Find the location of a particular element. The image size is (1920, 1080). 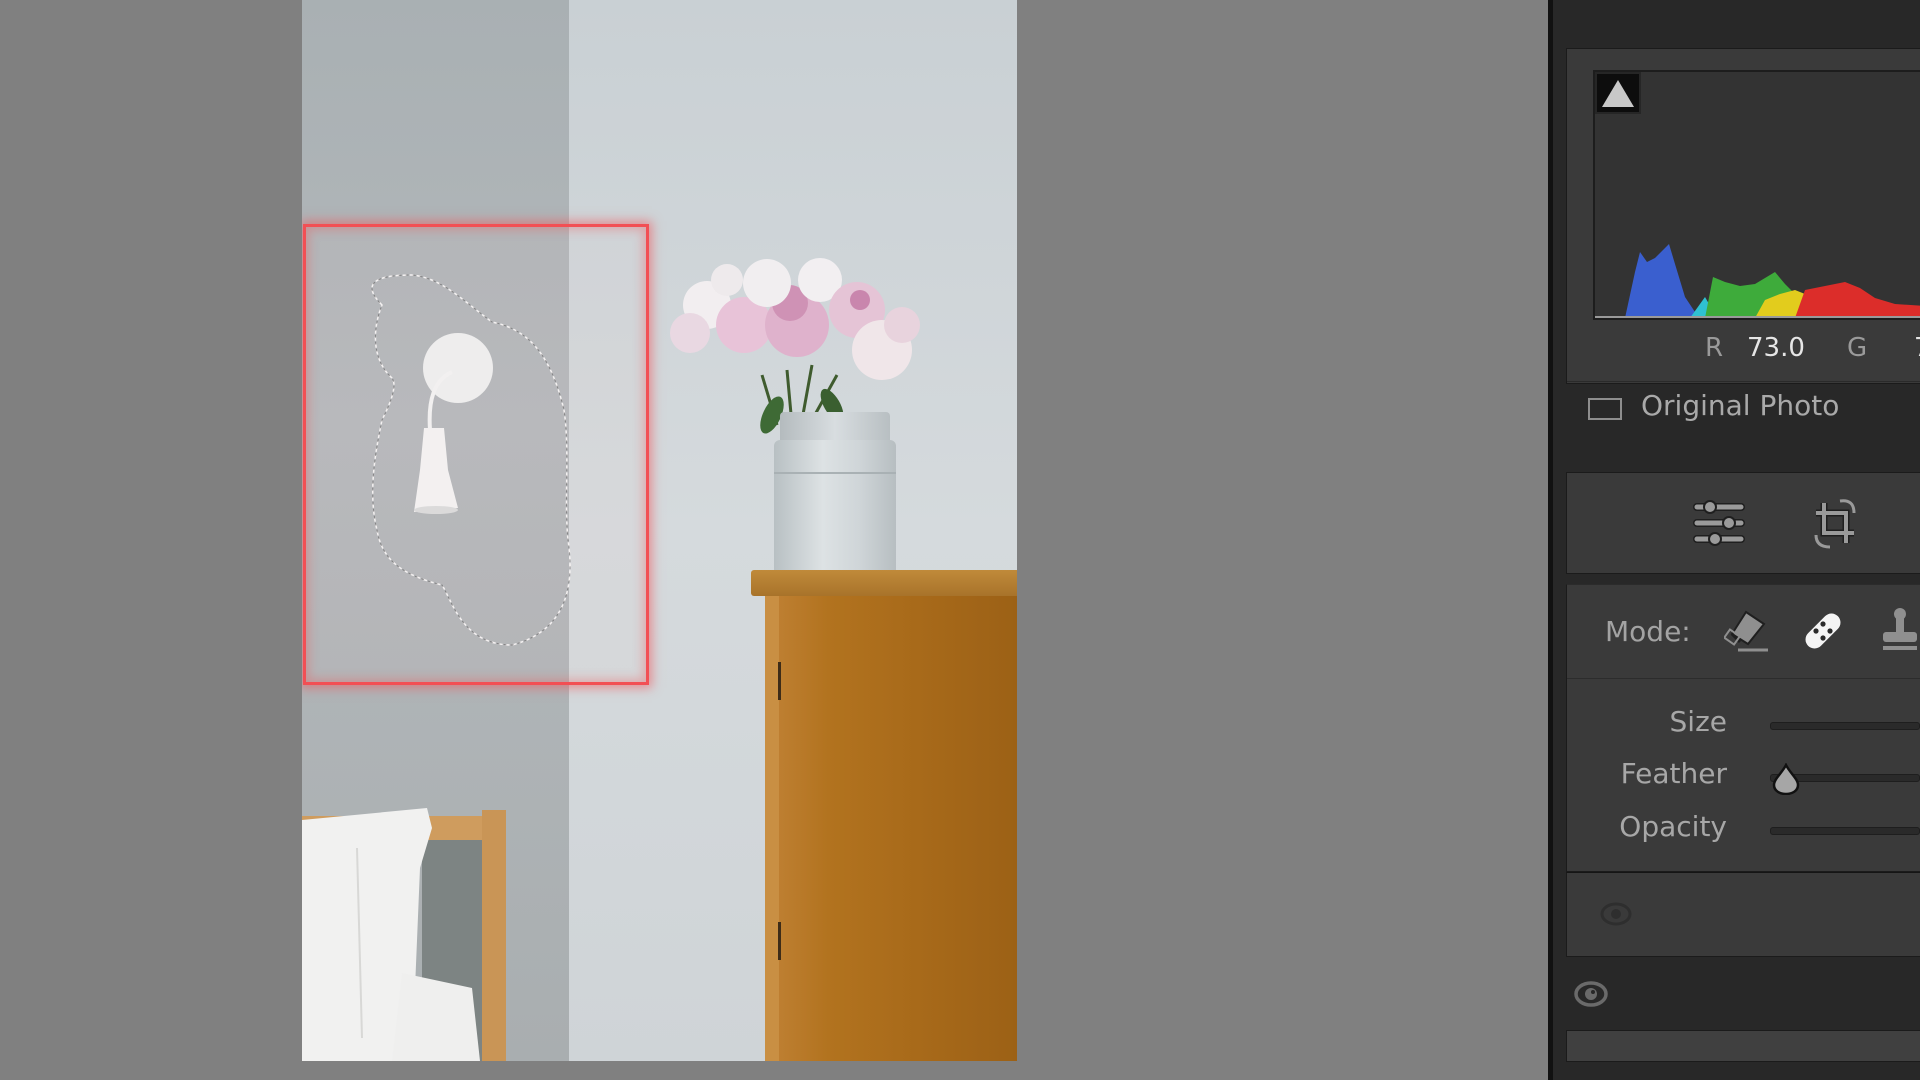

feather-label: Feather is located at coordinates (1673, 773).